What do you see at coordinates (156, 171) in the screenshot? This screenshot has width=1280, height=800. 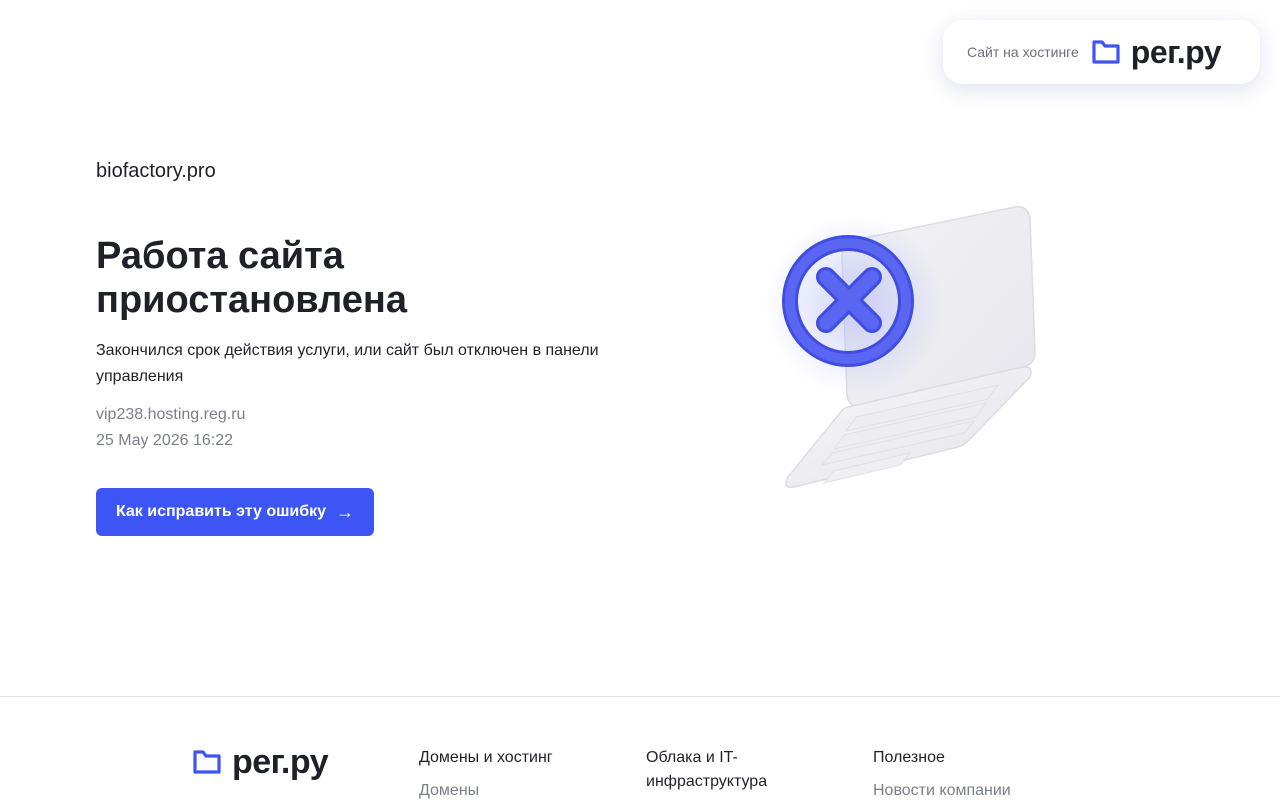 I see `site-domain: biofactory.pro` at bounding box center [156, 171].